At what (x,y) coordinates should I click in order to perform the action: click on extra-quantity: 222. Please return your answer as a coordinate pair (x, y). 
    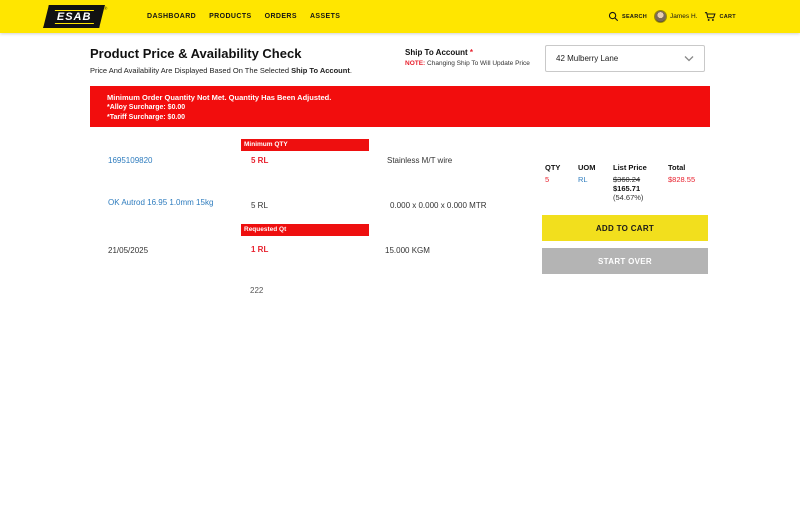
    Looking at the image, I should click on (257, 290).